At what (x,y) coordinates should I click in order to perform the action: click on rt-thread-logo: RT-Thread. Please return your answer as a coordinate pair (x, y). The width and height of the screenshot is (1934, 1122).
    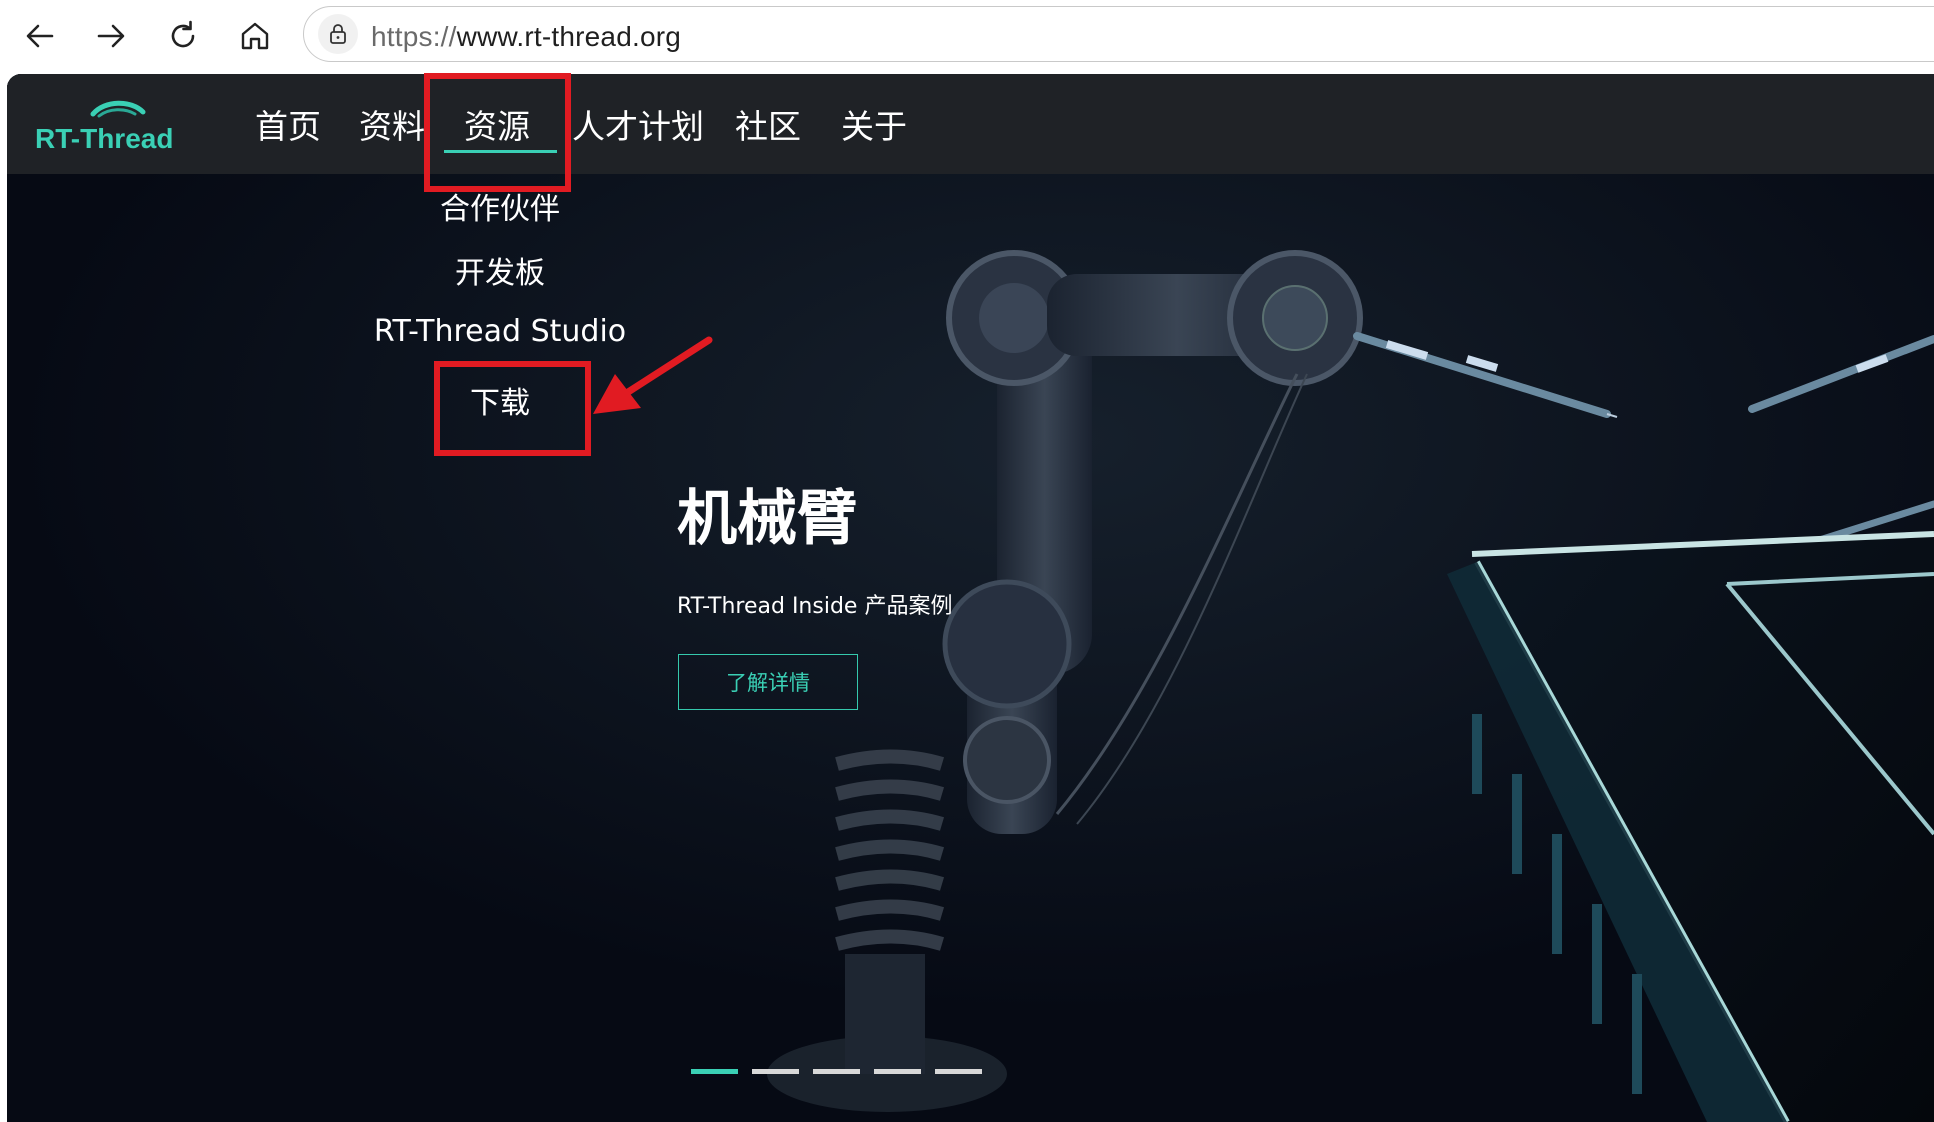
    Looking at the image, I should click on (123, 126).